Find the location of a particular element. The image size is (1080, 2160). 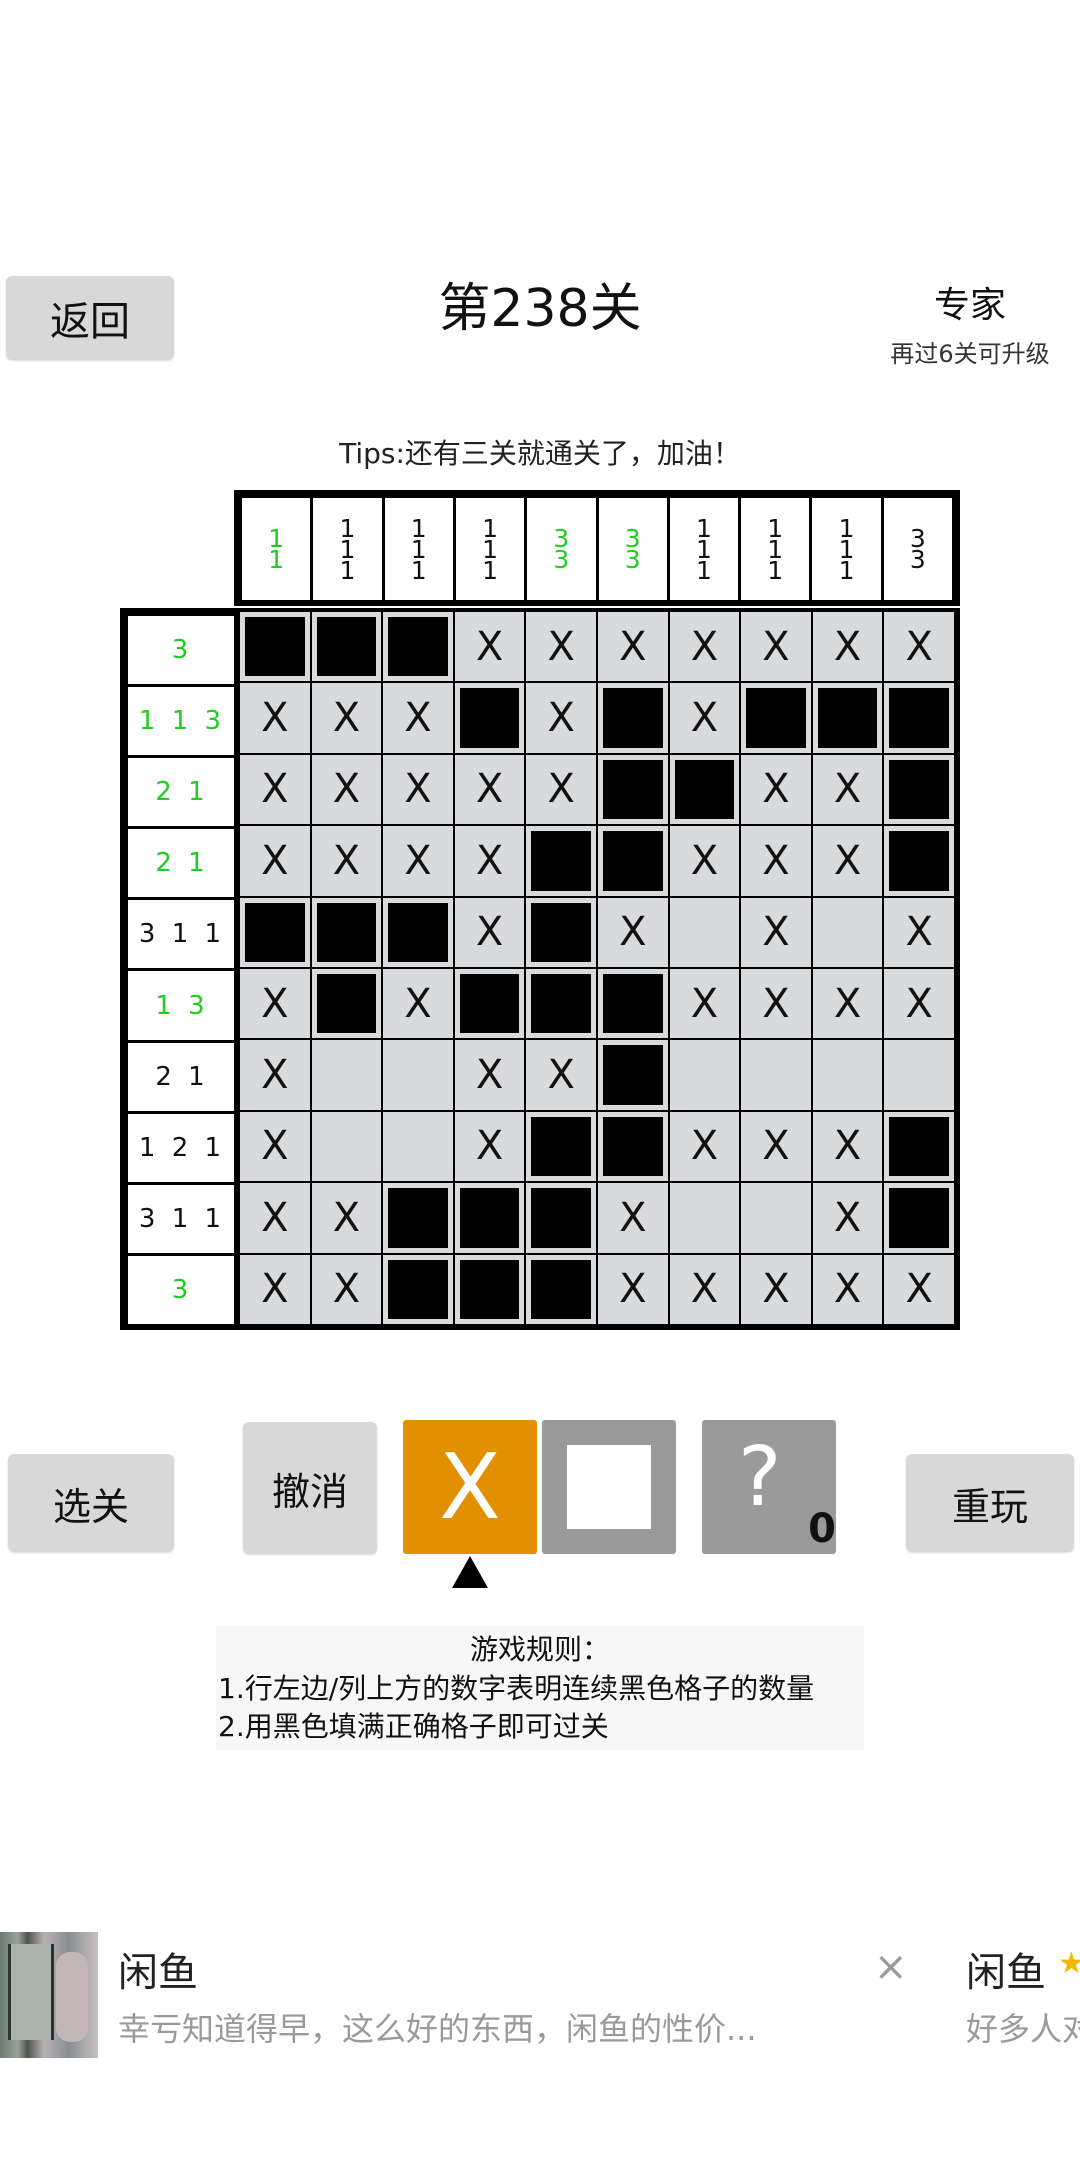

grid-cell-r6-c9: X is located at coordinates (847, 1004).